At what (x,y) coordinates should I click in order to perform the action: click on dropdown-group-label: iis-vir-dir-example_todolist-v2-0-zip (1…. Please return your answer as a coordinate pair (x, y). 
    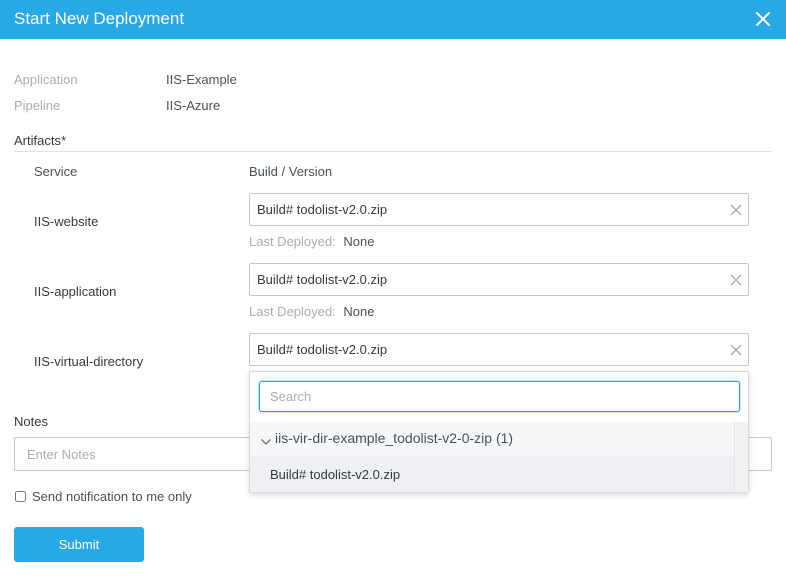
    Looking at the image, I should click on (394, 438).